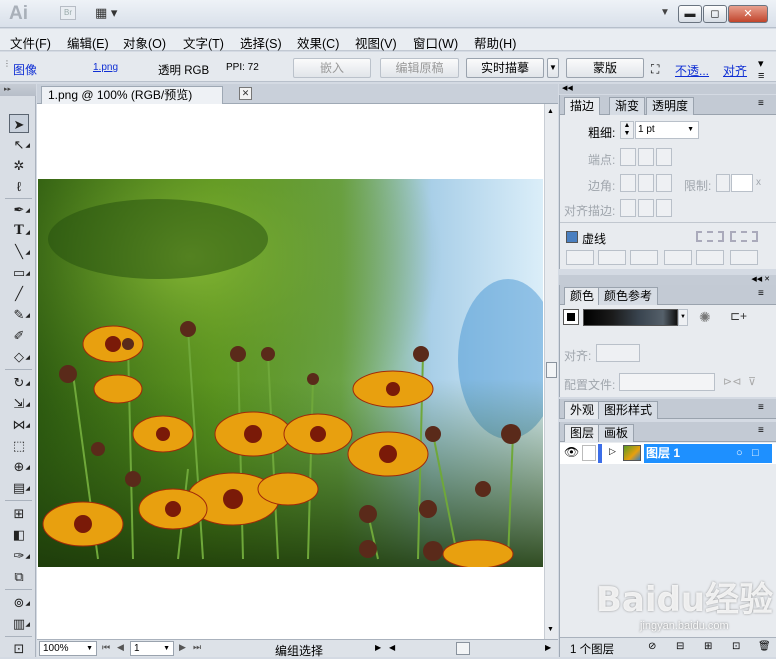 Image resolution: width=776 pixels, height=659 pixels. I want to click on tab-transparency: 透明度, so click(670, 106).